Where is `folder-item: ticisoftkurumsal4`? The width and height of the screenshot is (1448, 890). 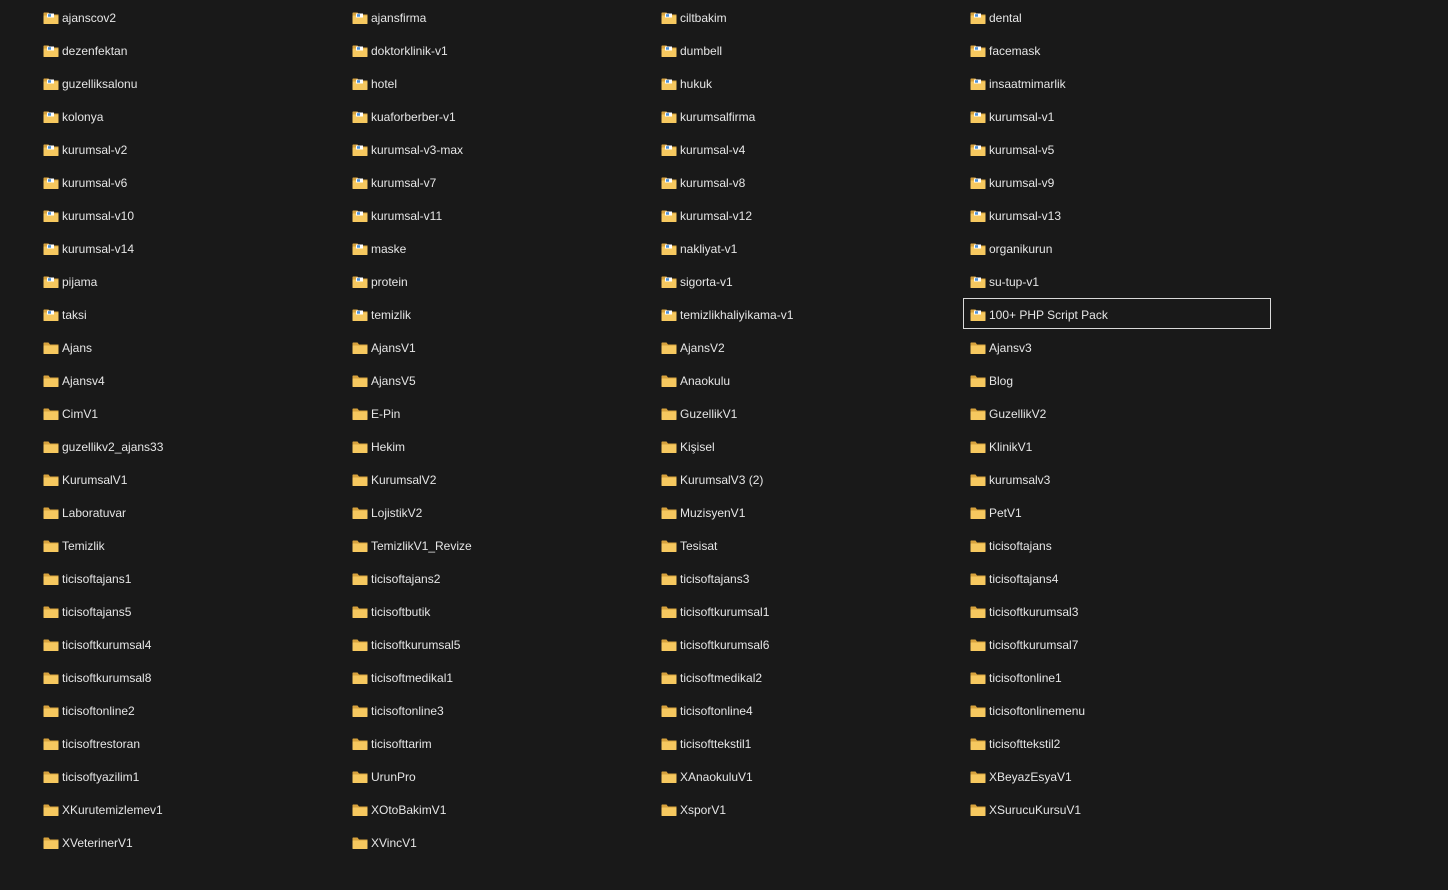
folder-item: ticisoftkurumsal4 is located at coordinates (191, 644).